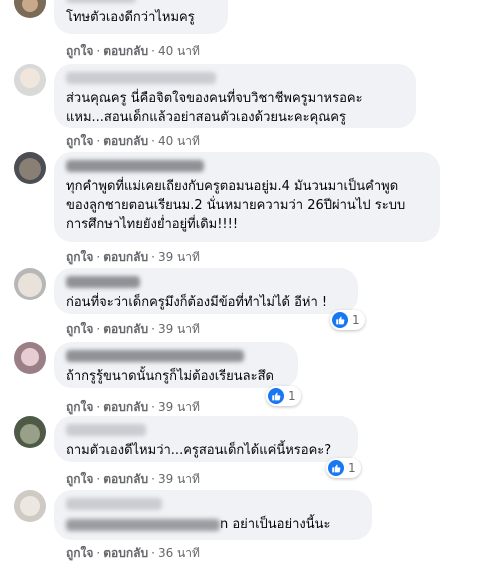  What do you see at coordinates (179, 553) in the screenshot?
I see `timestamp: 36 นาที` at bounding box center [179, 553].